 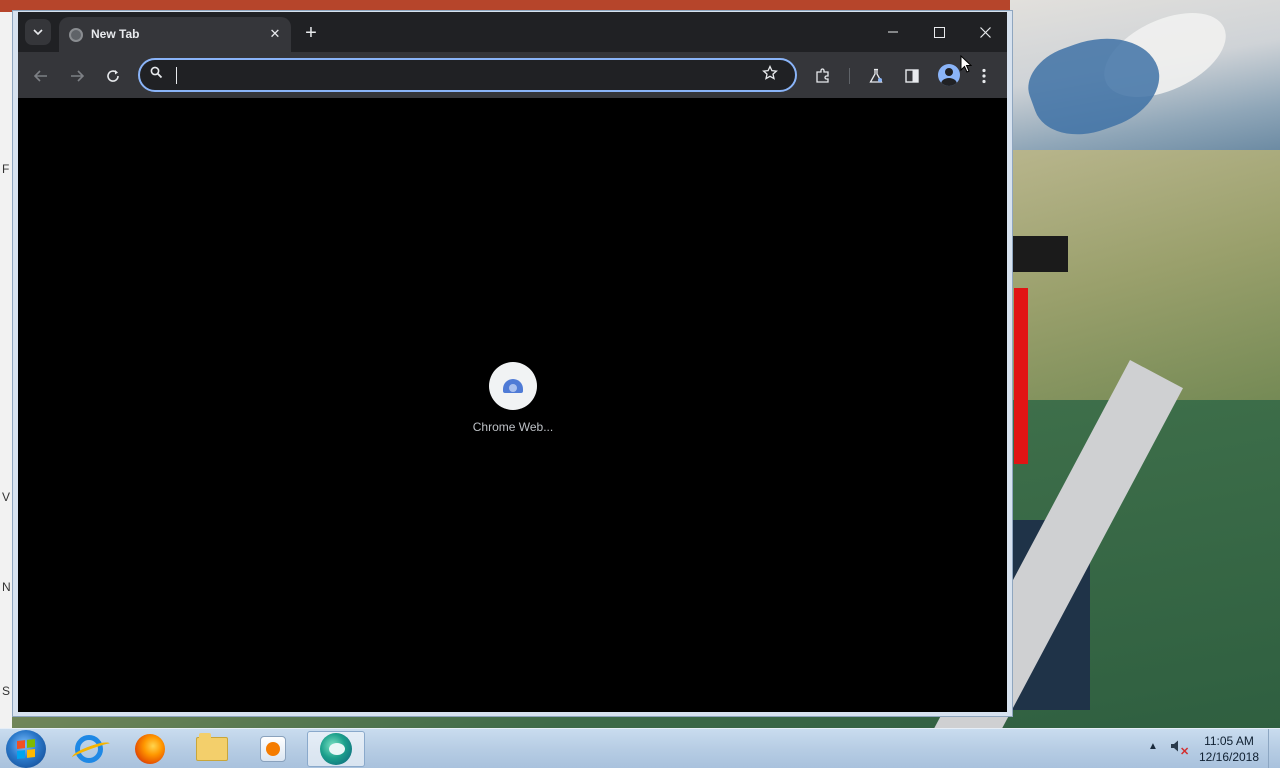 I want to click on firefox-icon, so click(x=150, y=749).